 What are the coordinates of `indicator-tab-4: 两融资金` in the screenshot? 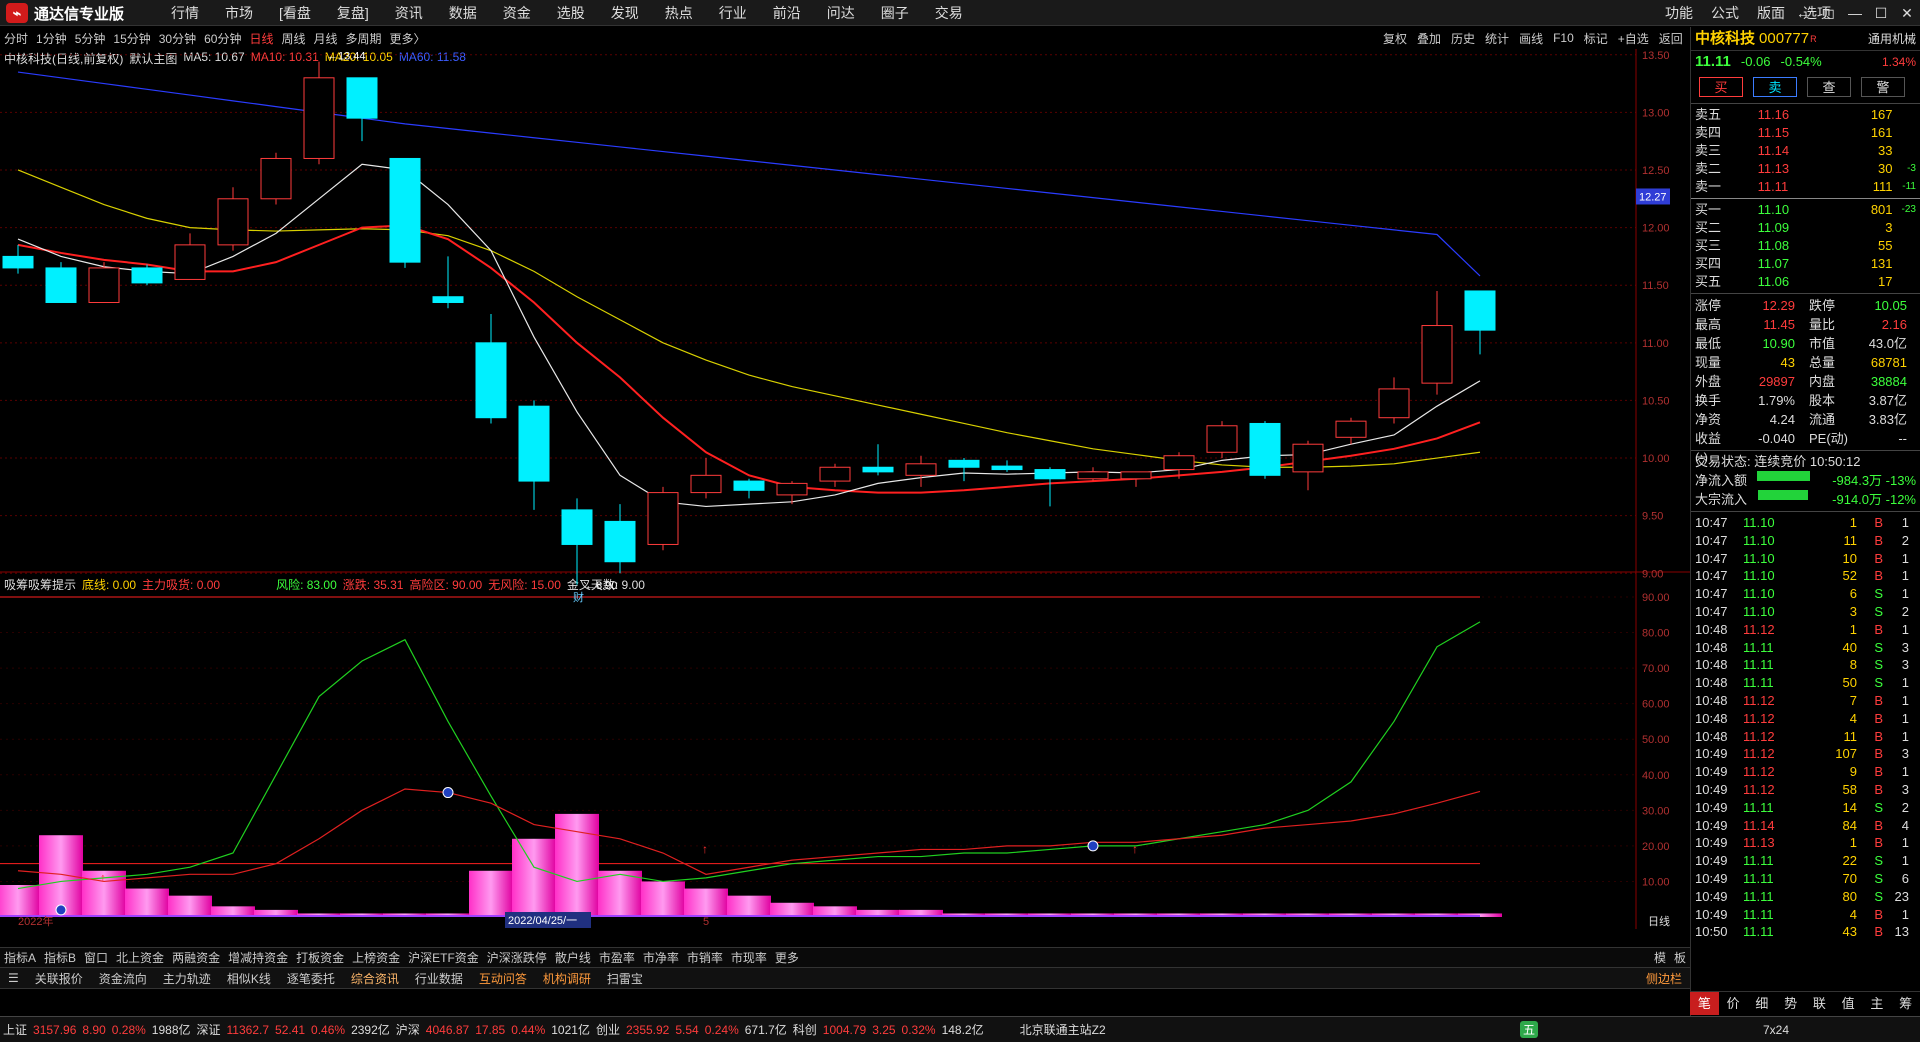 It's located at (196, 957).